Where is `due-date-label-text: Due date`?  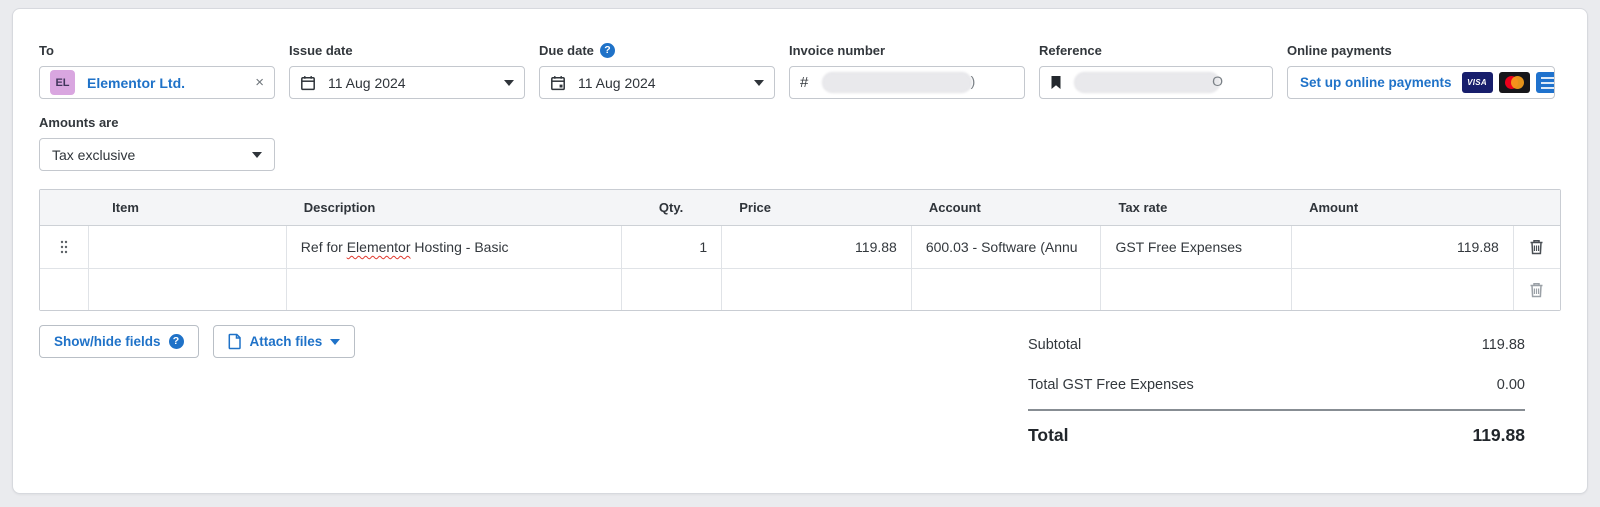 due-date-label-text: Due date is located at coordinates (566, 50).